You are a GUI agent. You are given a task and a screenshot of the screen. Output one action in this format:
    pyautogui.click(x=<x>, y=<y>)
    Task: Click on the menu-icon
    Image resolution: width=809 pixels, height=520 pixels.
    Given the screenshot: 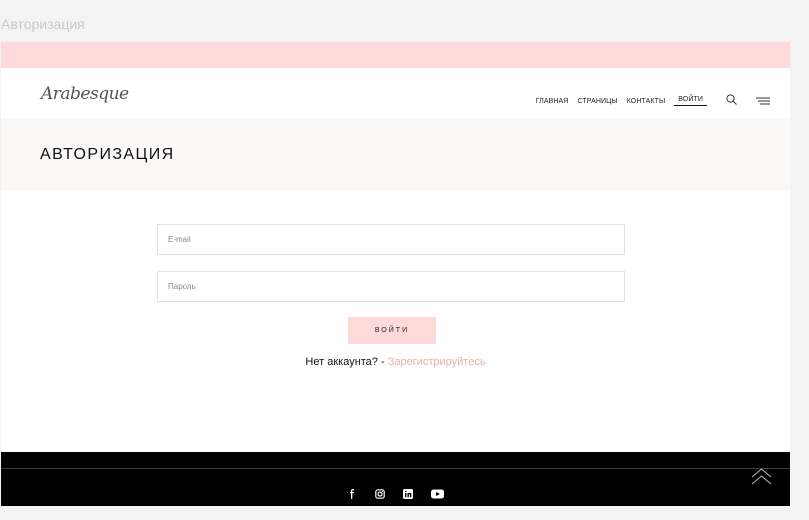 What is the action you would take?
    pyautogui.click(x=763, y=101)
    